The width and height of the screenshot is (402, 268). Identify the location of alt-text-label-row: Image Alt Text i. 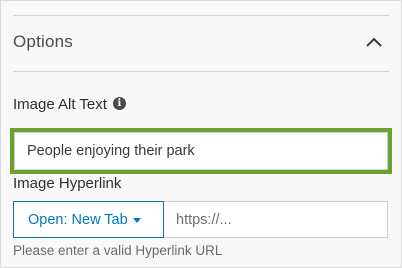
(69, 104).